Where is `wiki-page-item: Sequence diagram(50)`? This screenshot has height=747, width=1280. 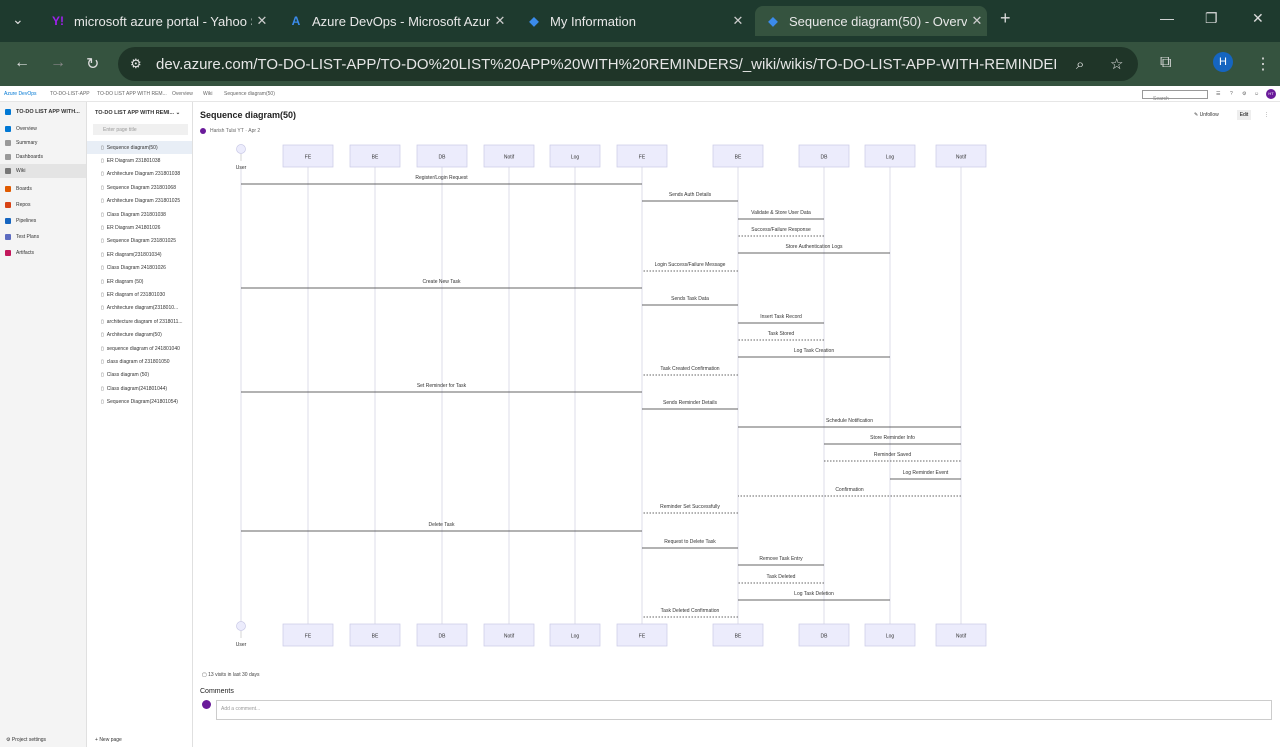
wiki-page-item: Sequence diagram(50) is located at coordinates (139, 148).